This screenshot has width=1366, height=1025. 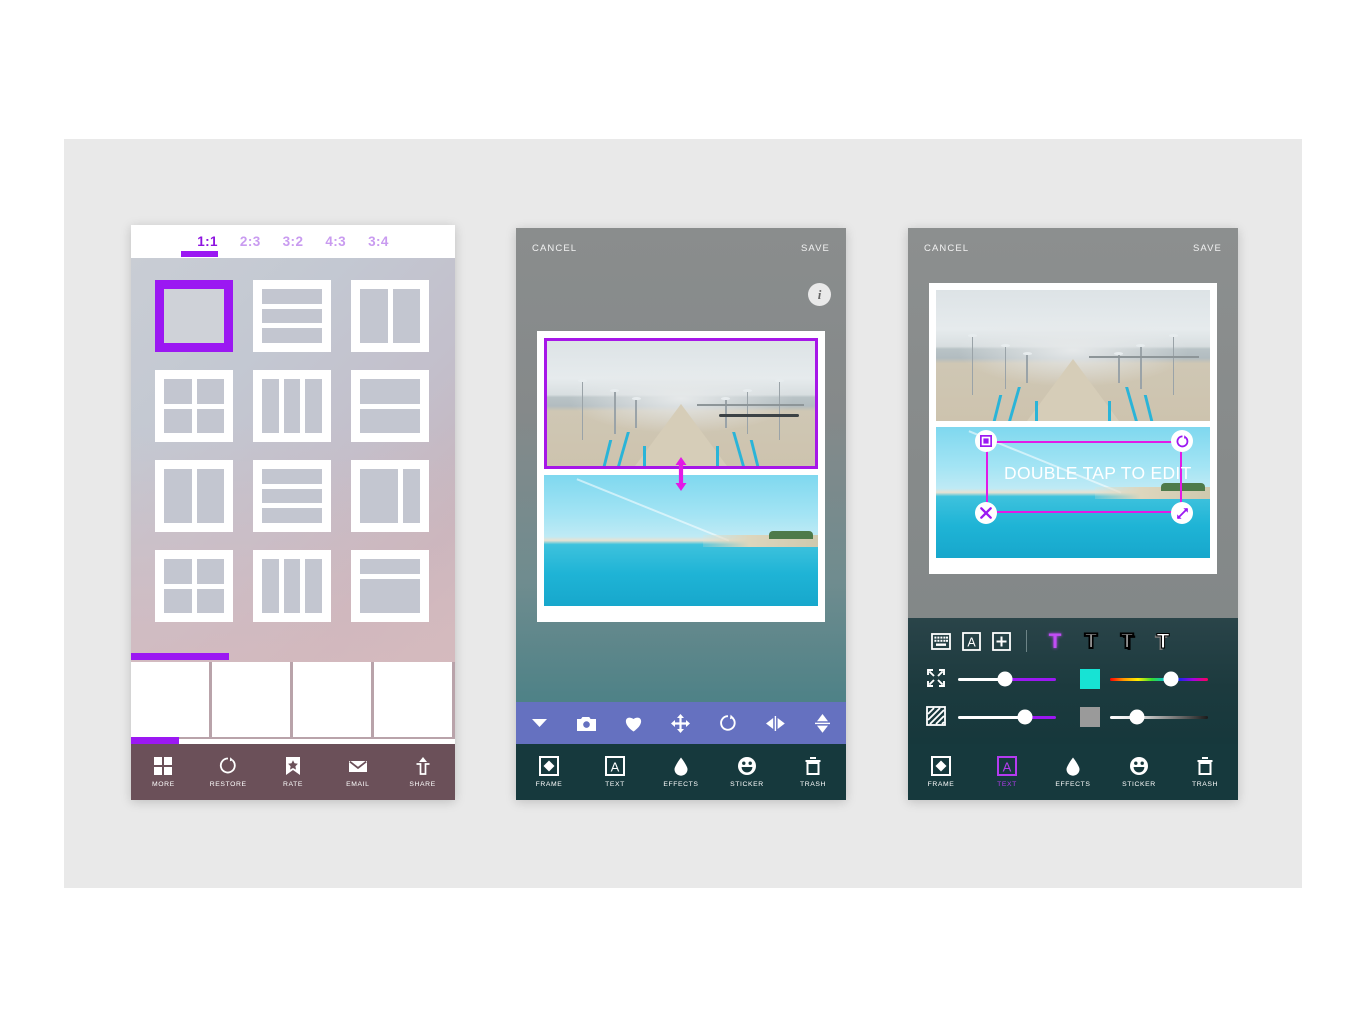 I want to click on ocean-photo, so click(x=681, y=540).